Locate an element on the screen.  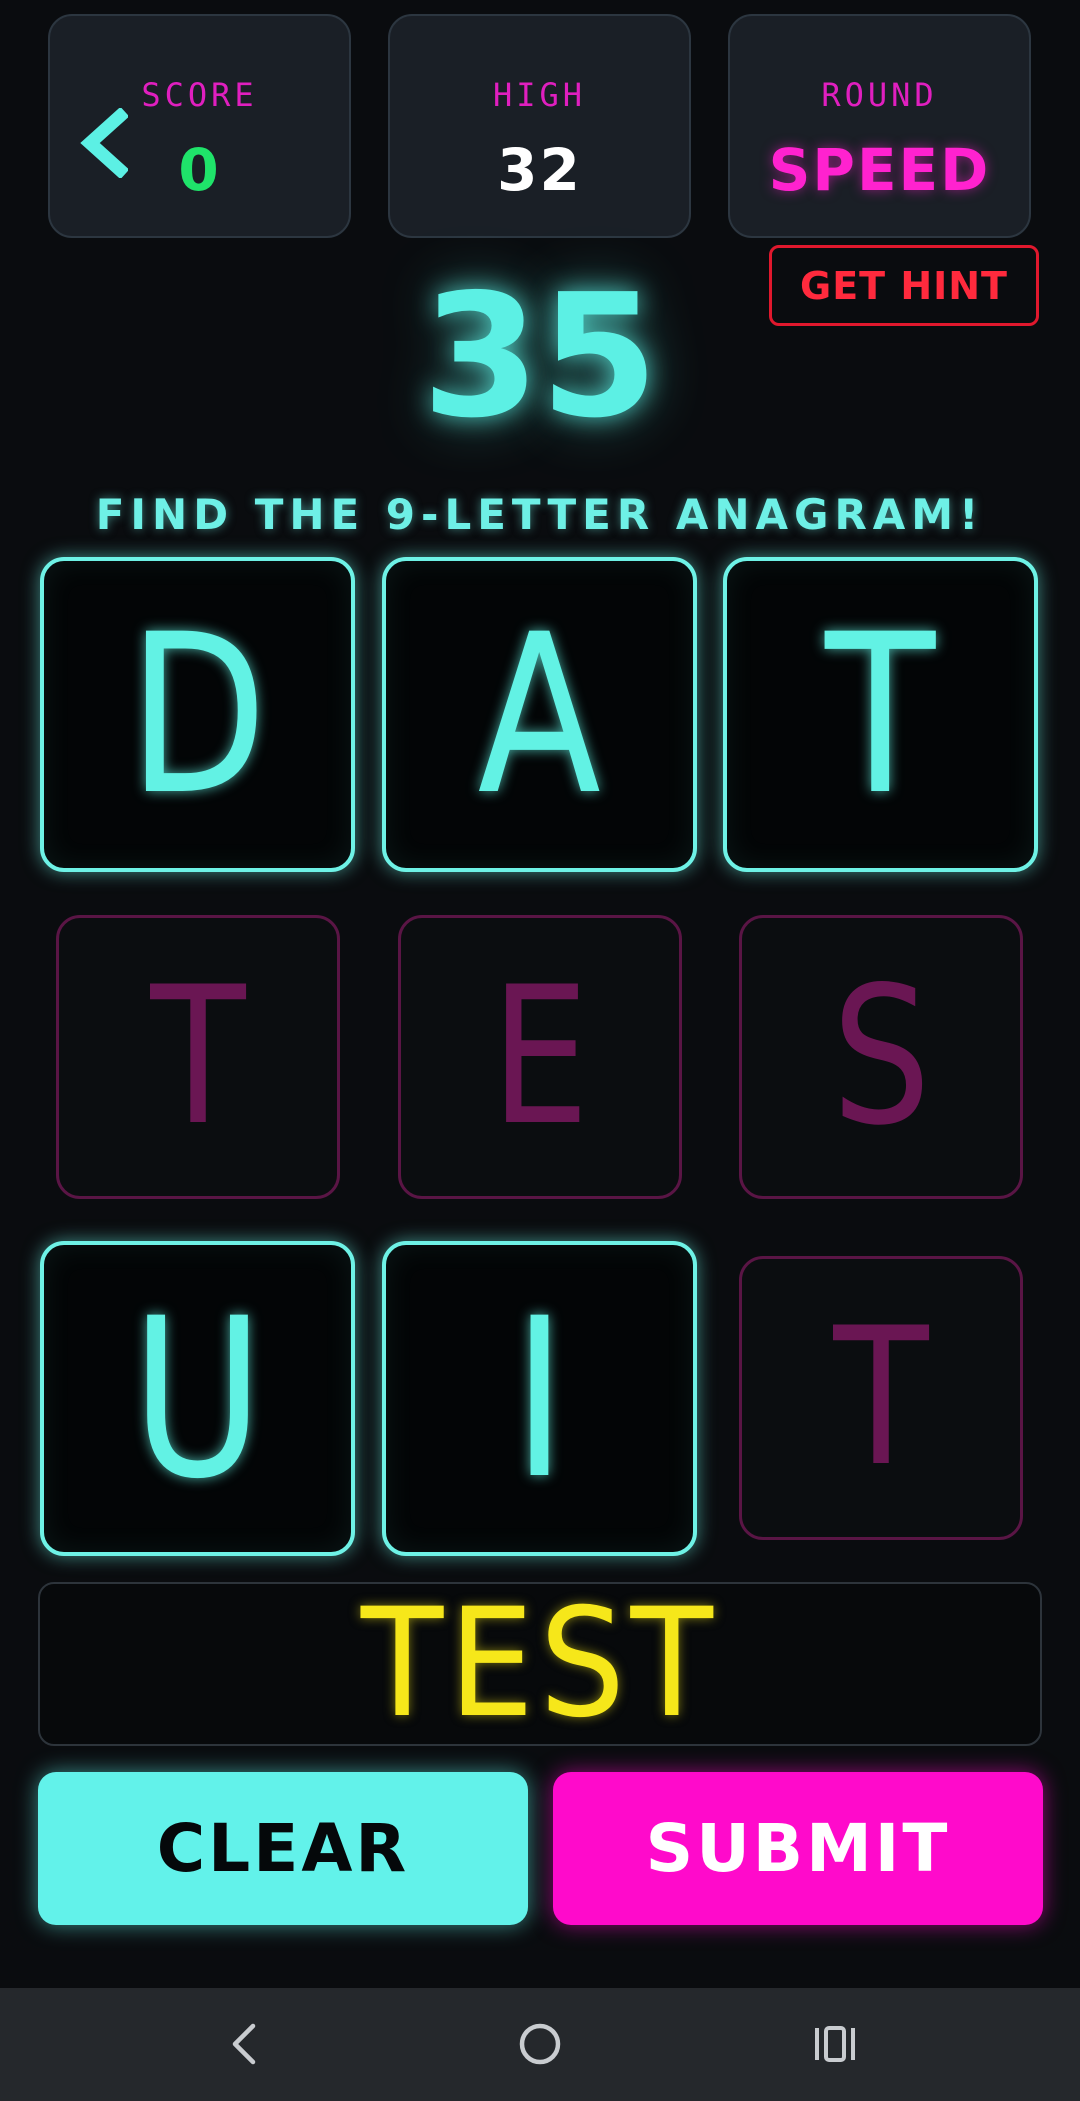
android-back-icon is located at coordinates (244, 2044).